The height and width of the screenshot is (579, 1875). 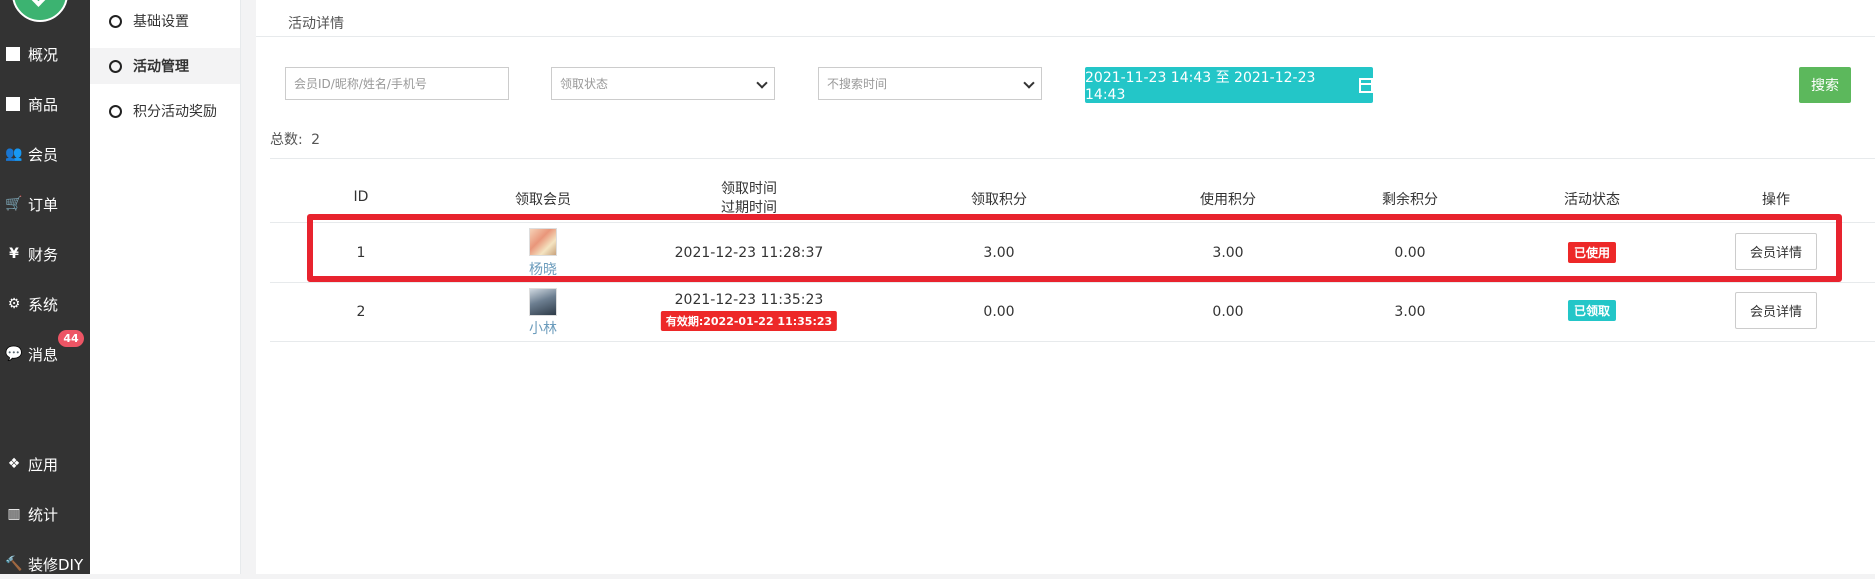 I want to click on header-time: 领取时间 过期时间, so click(x=749, y=199).